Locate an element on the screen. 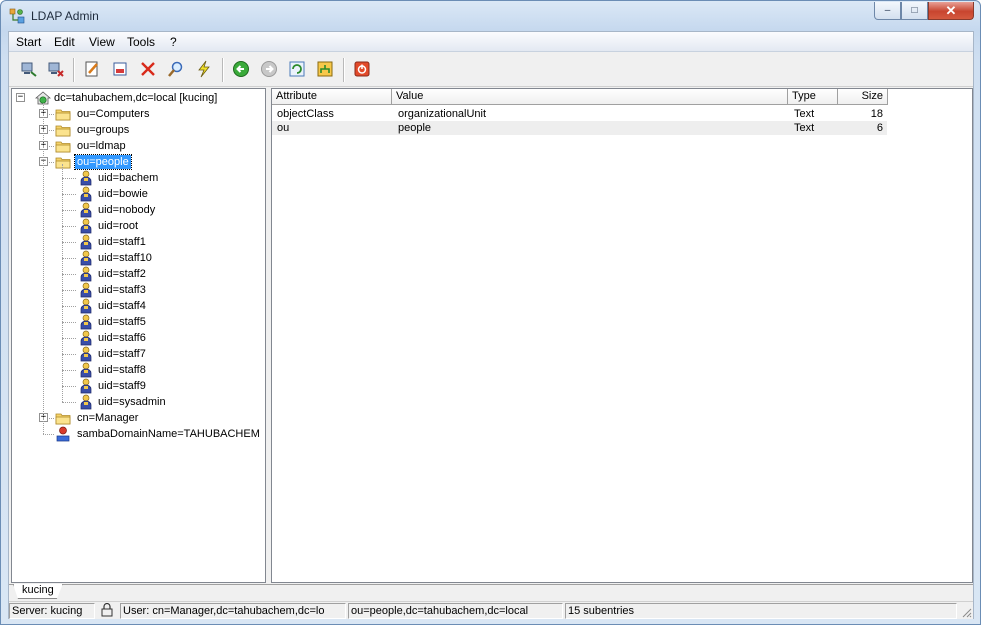 The height and width of the screenshot is (625, 981). new-entry-button is located at coordinates (120, 69).